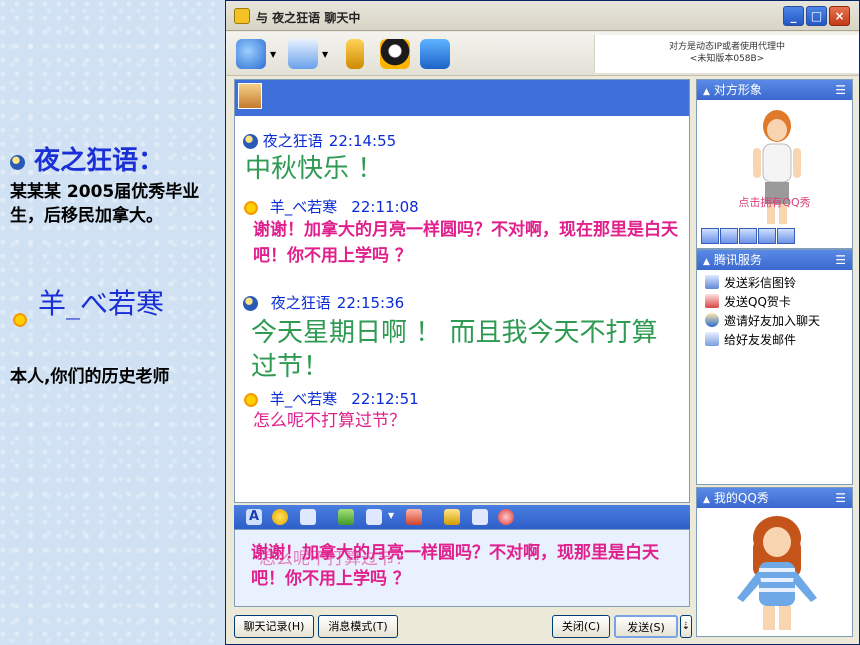 This screenshot has height=645, width=860. Describe the element at coordinates (462, 98) in the screenshot. I see `chat-header-bar` at that location.